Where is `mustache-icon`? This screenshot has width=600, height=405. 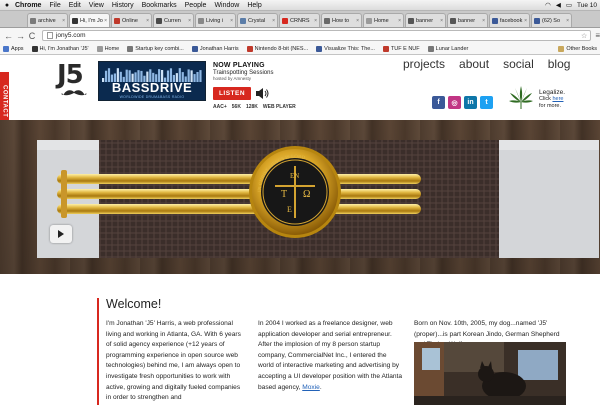 mustache-icon is located at coordinates (74, 93).